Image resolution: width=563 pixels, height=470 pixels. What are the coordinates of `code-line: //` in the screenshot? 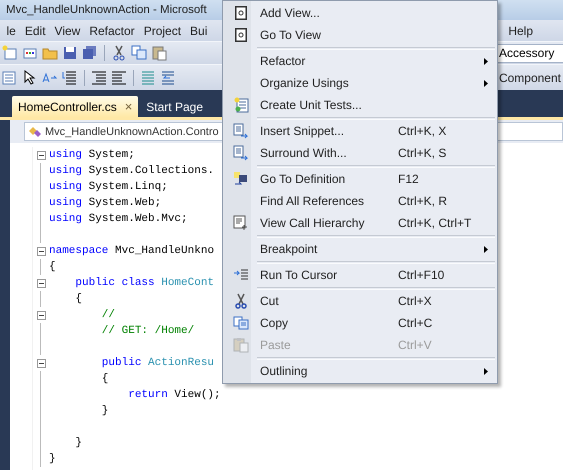 It's located at (108, 315).